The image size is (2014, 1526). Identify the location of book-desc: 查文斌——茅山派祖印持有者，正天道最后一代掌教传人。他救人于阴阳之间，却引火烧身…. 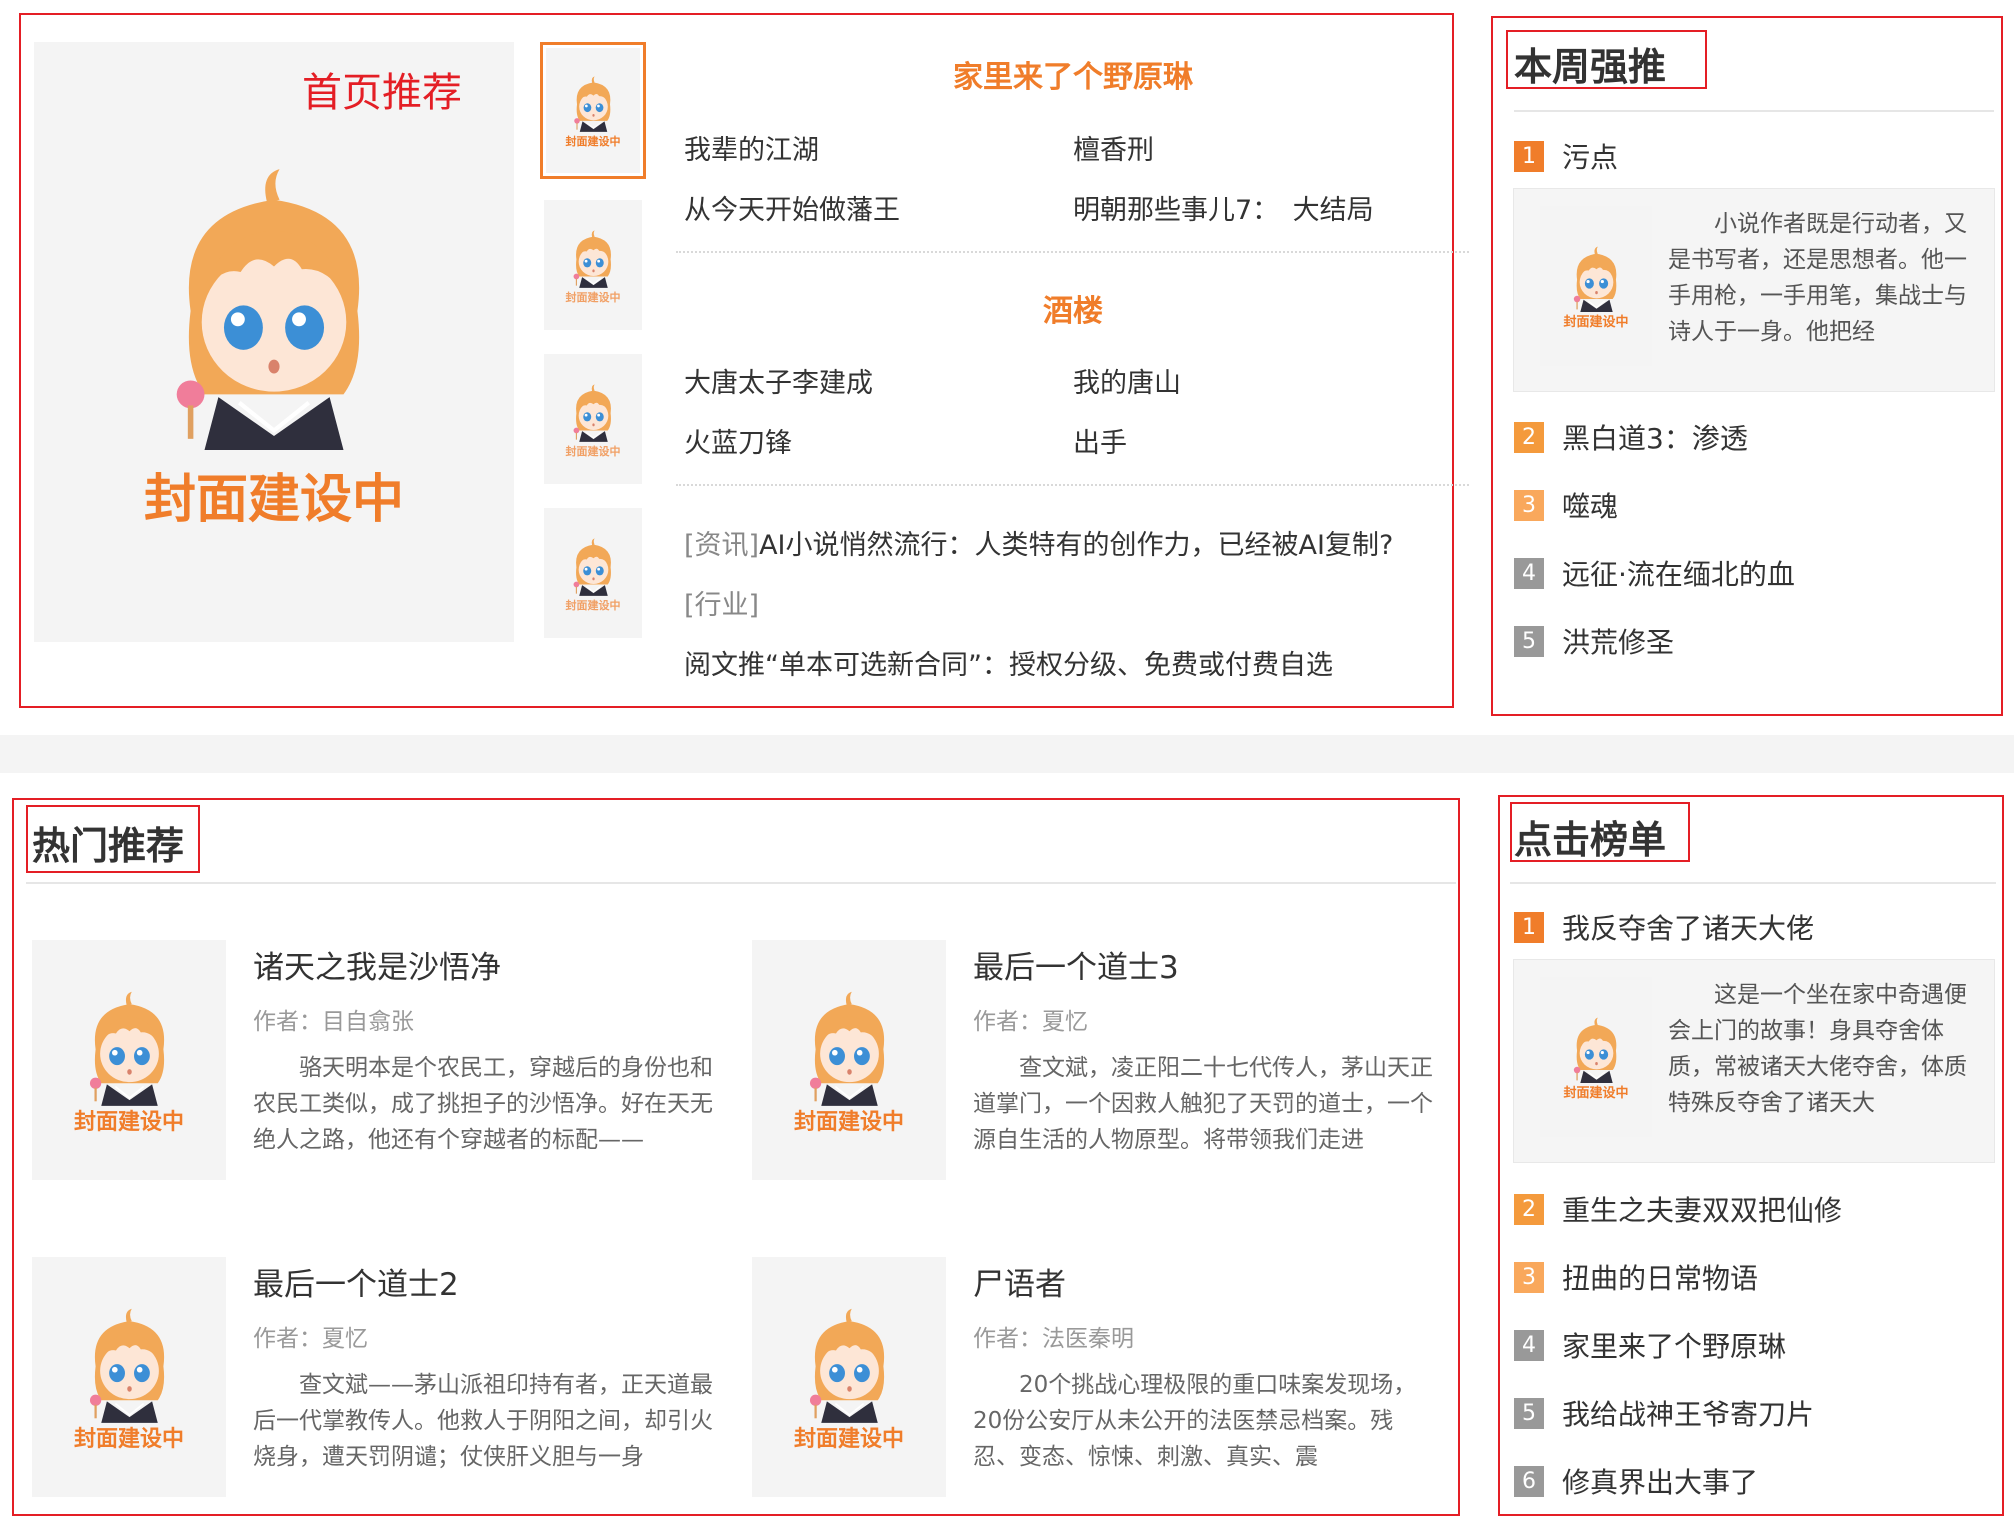
(483, 1421).